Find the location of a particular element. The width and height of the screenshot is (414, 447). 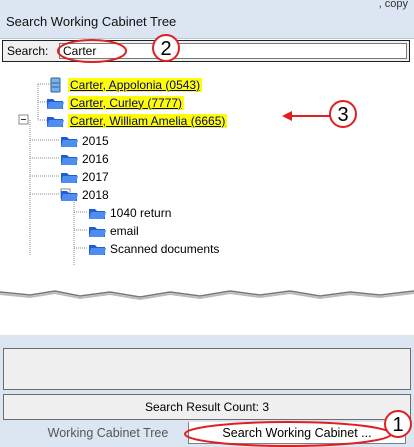

header-overflow-text: , copy is located at coordinates (393, 5).